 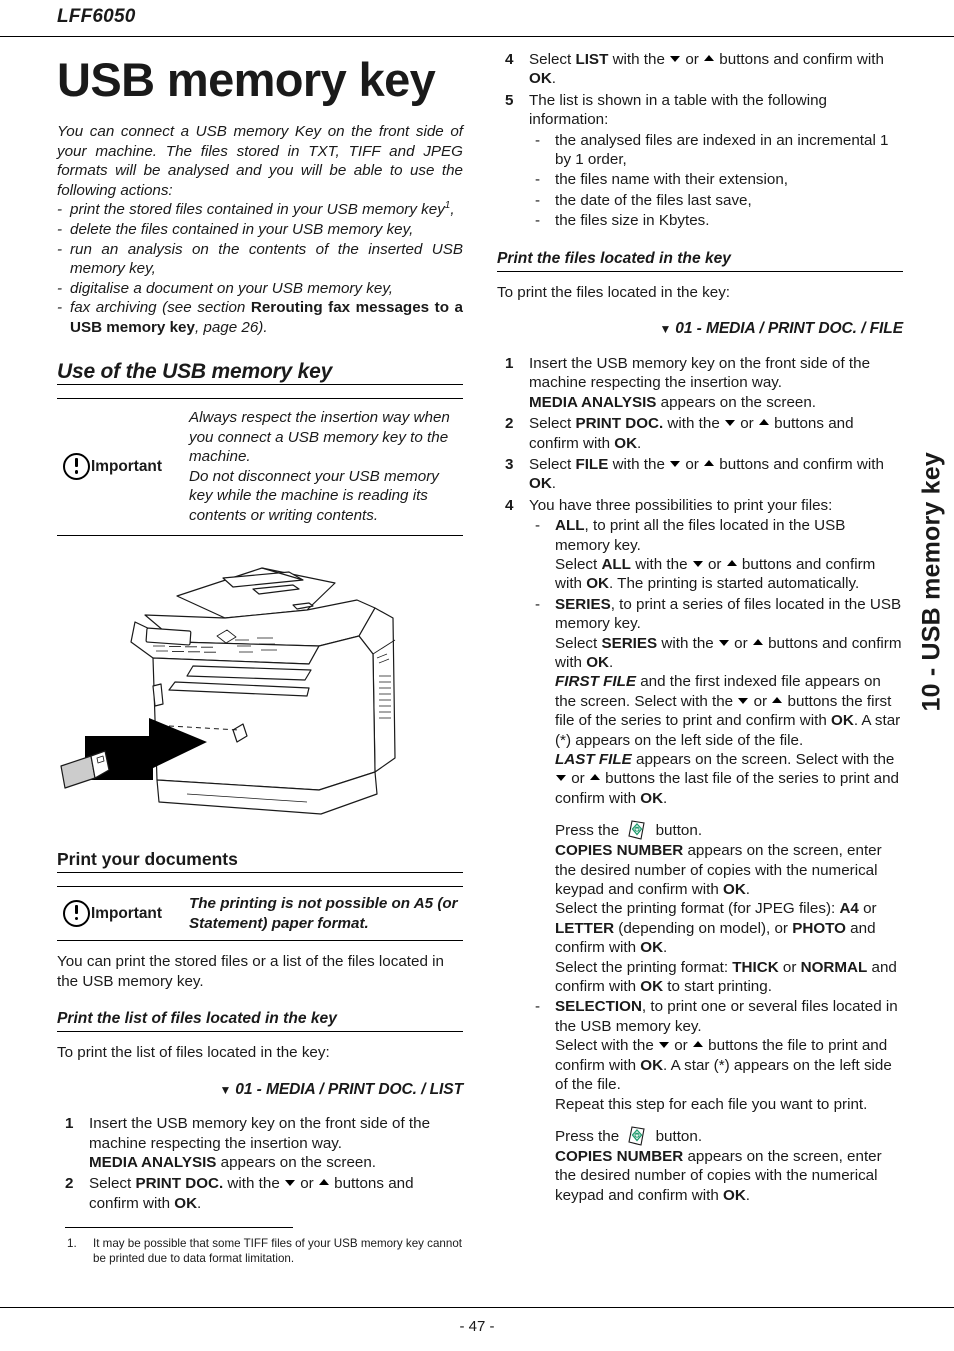 What do you see at coordinates (677, 831) in the screenshot?
I see `t: button.` at bounding box center [677, 831].